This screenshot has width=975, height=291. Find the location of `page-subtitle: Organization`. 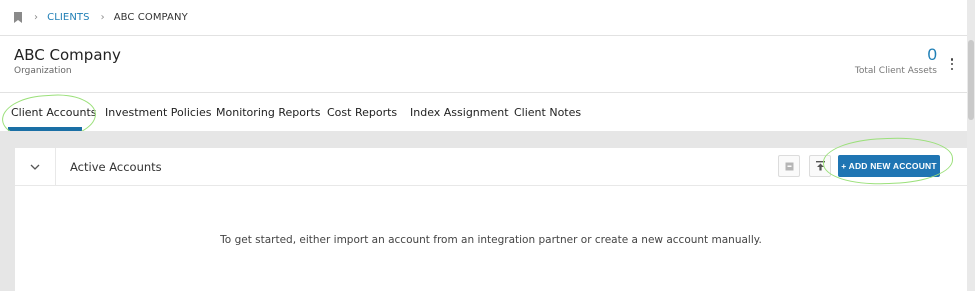

page-subtitle: Organization is located at coordinates (43, 71).